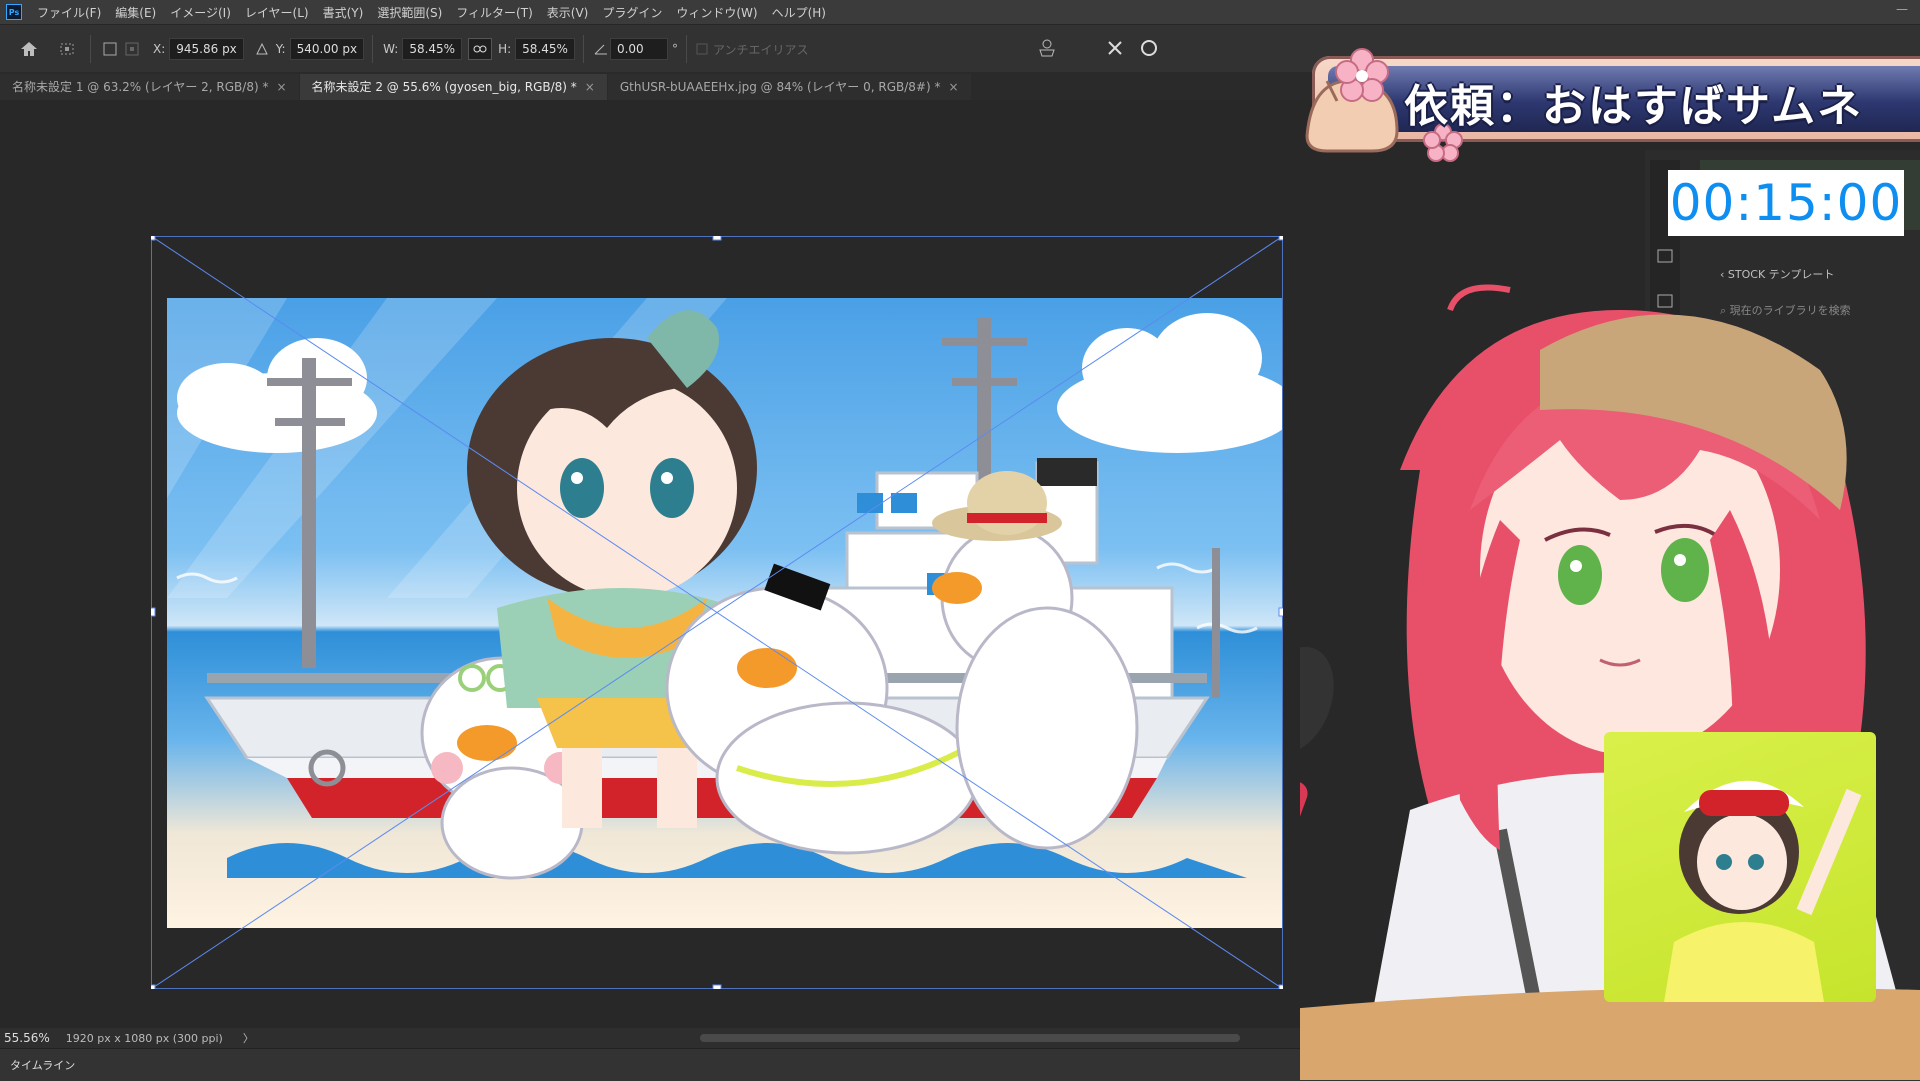  What do you see at coordinates (343, 12) in the screenshot?
I see `menu-type: 書式(Y)` at bounding box center [343, 12].